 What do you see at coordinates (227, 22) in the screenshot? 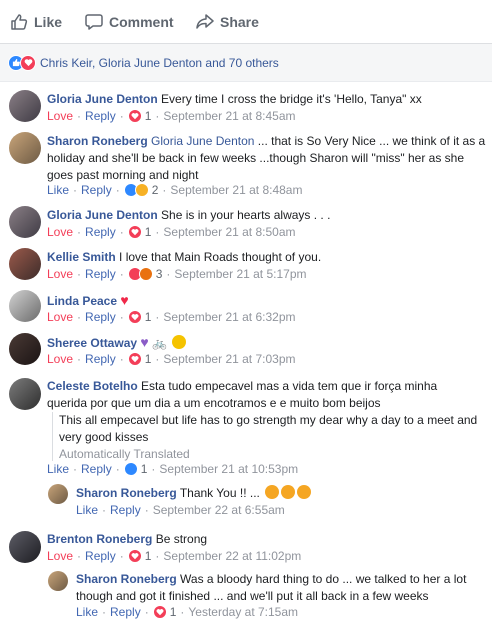
I see `share-action-button: Share` at bounding box center [227, 22].